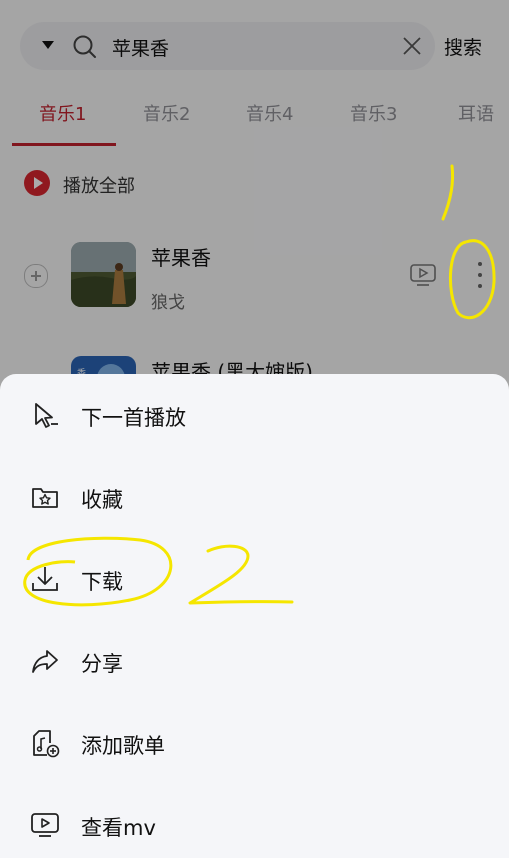  Describe the element at coordinates (45, 498) in the screenshot. I see `favorite-folder-icon` at that location.